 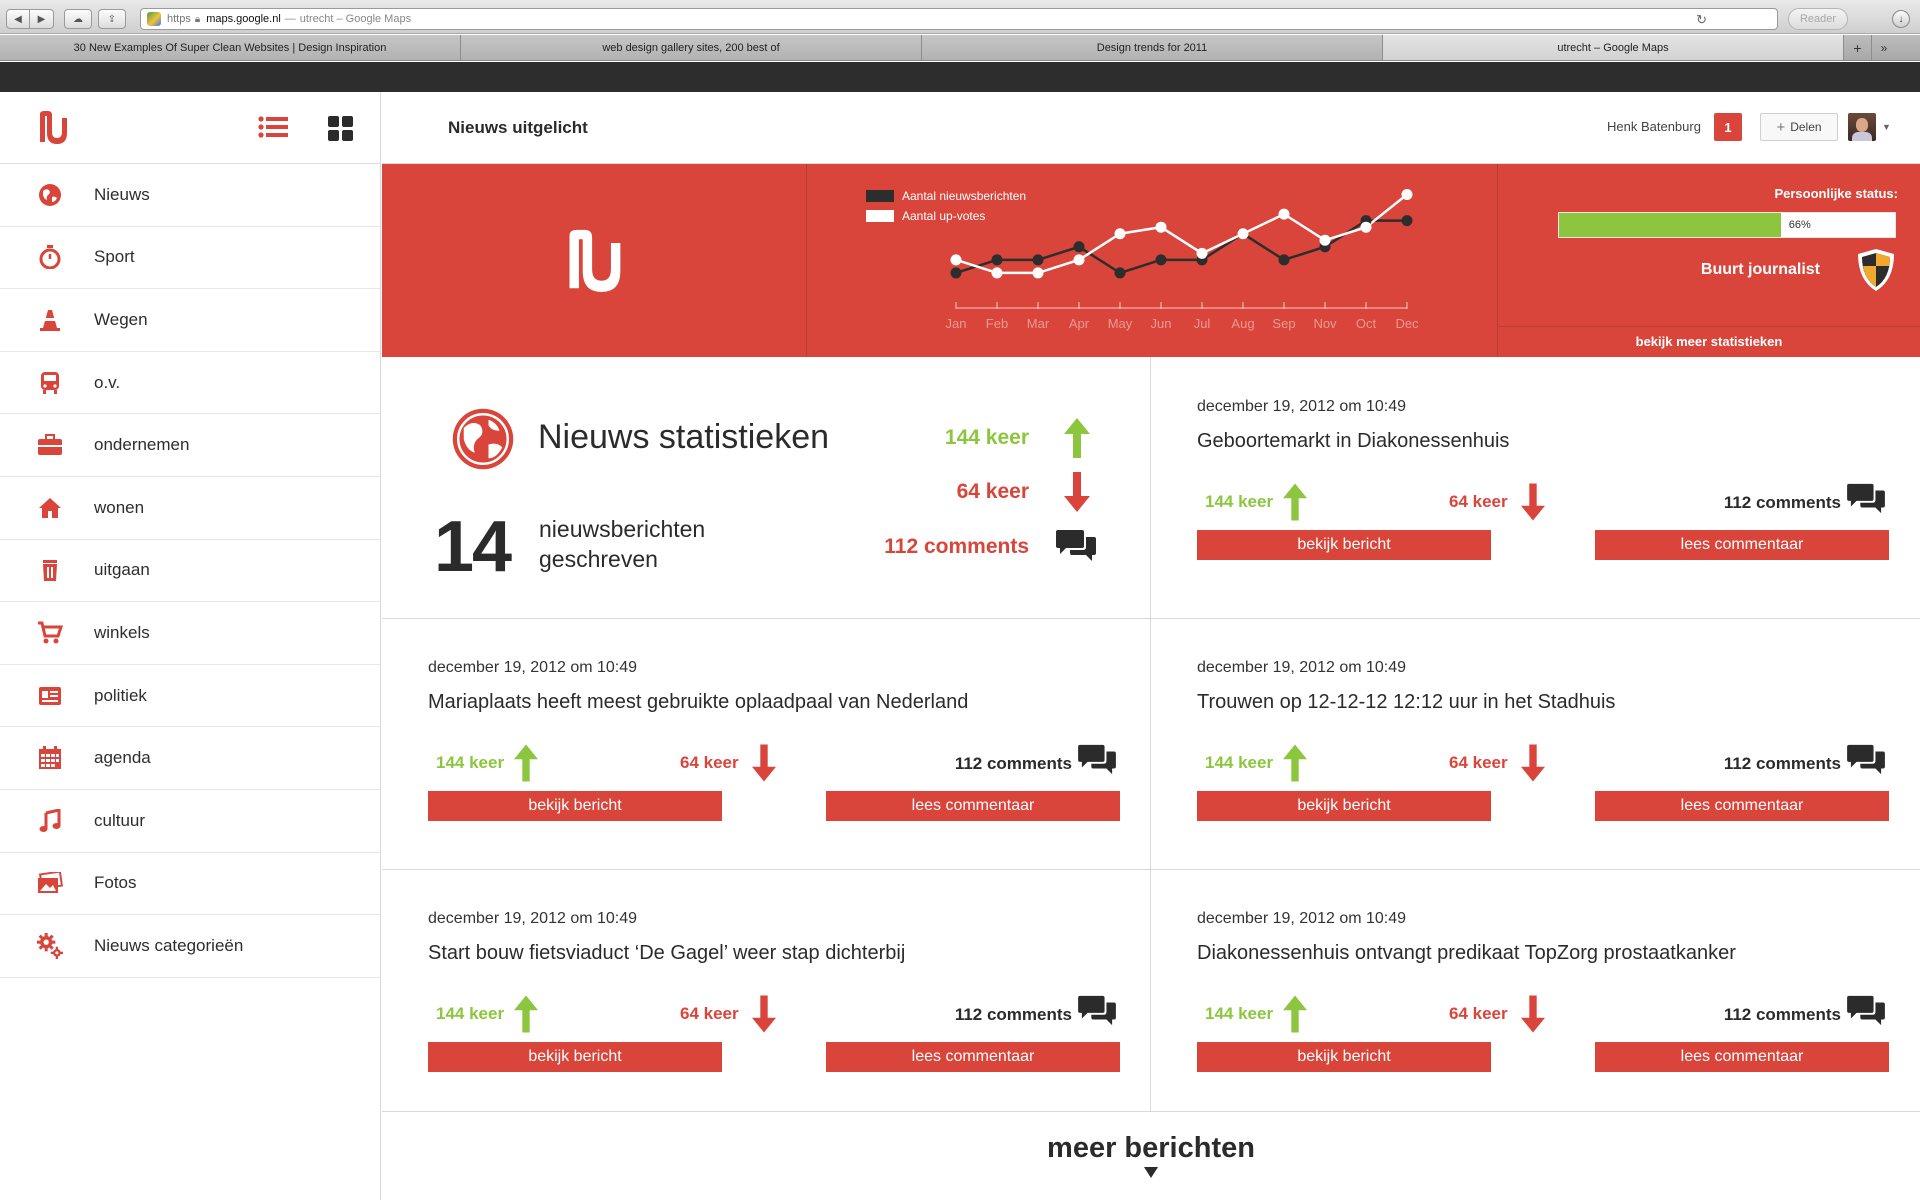 What do you see at coordinates (190, 946) in the screenshot?
I see `sidebar-item-nieuws-categorieen: Nieuws categorieën` at bounding box center [190, 946].